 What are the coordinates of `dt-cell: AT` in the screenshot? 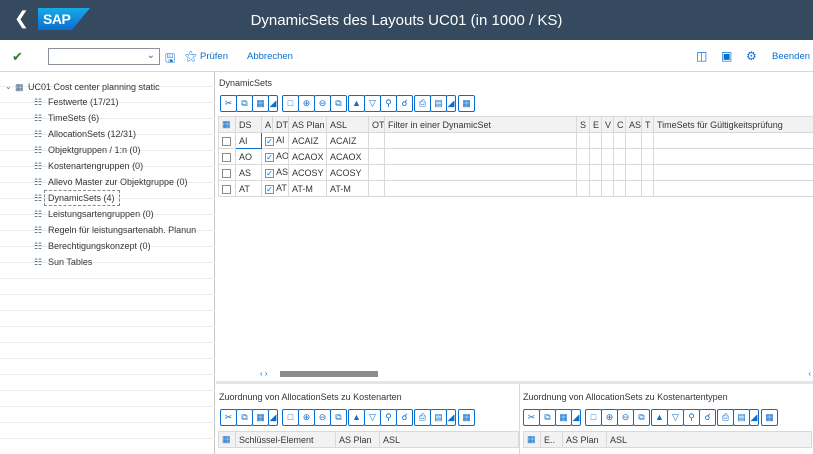 It's located at (281, 188).